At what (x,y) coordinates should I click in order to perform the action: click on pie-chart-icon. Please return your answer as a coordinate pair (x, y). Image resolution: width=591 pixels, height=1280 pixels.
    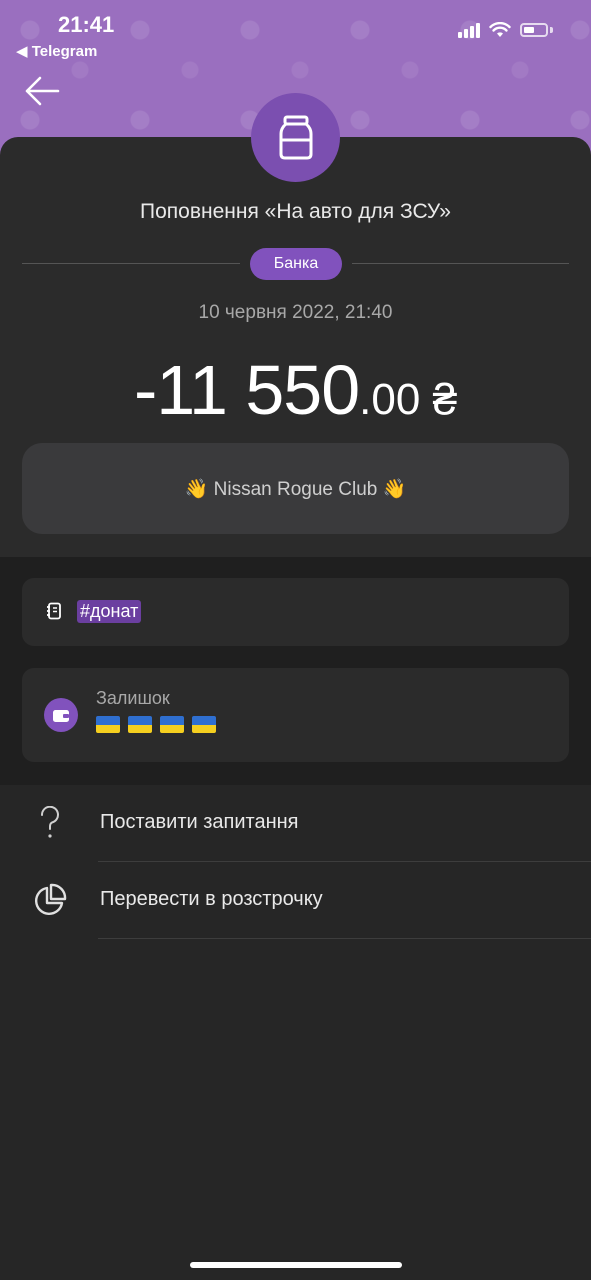
    Looking at the image, I should click on (50, 900).